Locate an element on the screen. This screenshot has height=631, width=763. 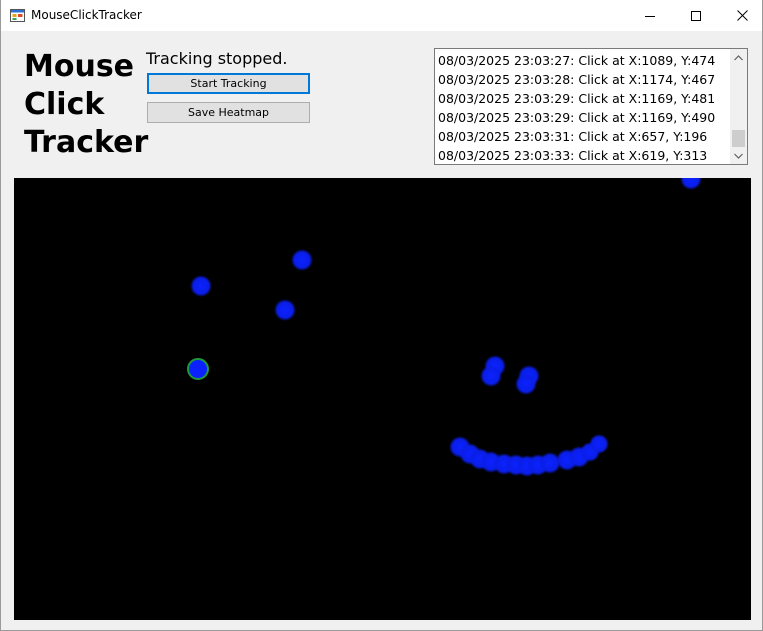
chevron-up-icon is located at coordinates (738, 57).